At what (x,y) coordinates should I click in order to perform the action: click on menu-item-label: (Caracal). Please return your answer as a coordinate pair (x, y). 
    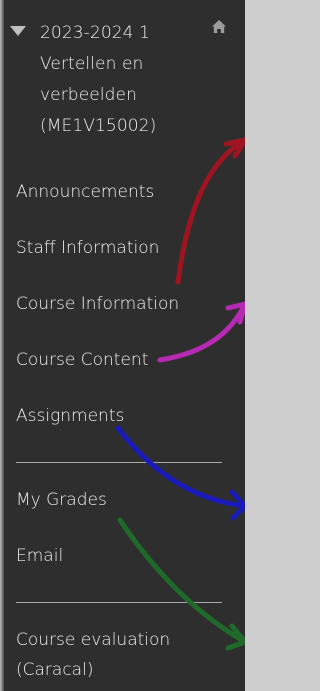
    Looking at the image, I should click on (55, 670).